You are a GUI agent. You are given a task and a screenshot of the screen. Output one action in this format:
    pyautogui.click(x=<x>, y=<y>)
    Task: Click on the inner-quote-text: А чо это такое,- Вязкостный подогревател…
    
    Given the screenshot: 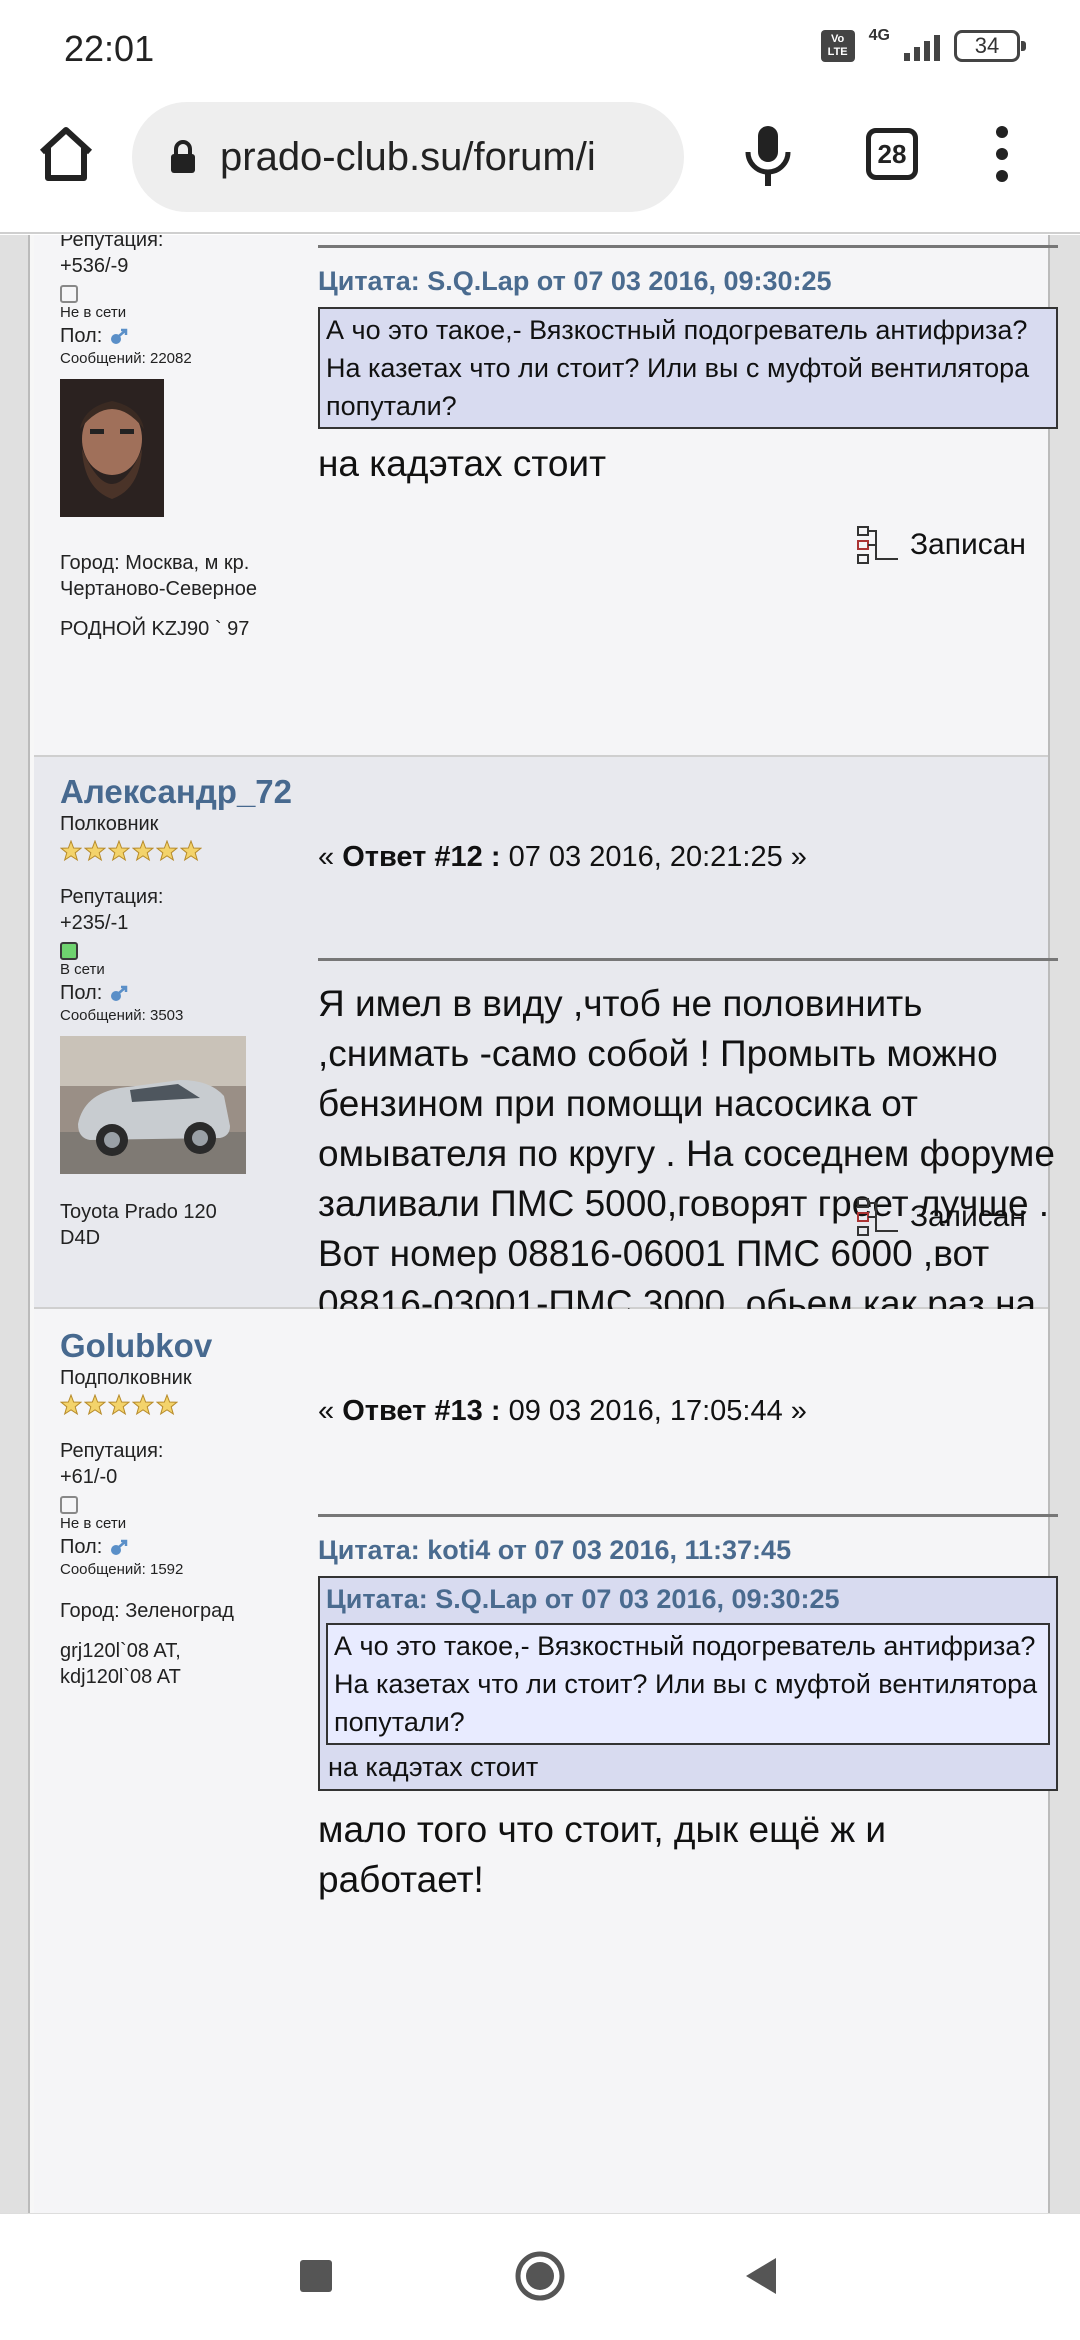 What is the action you would take?
    pyautogui.click(x=688, y=1684)
    